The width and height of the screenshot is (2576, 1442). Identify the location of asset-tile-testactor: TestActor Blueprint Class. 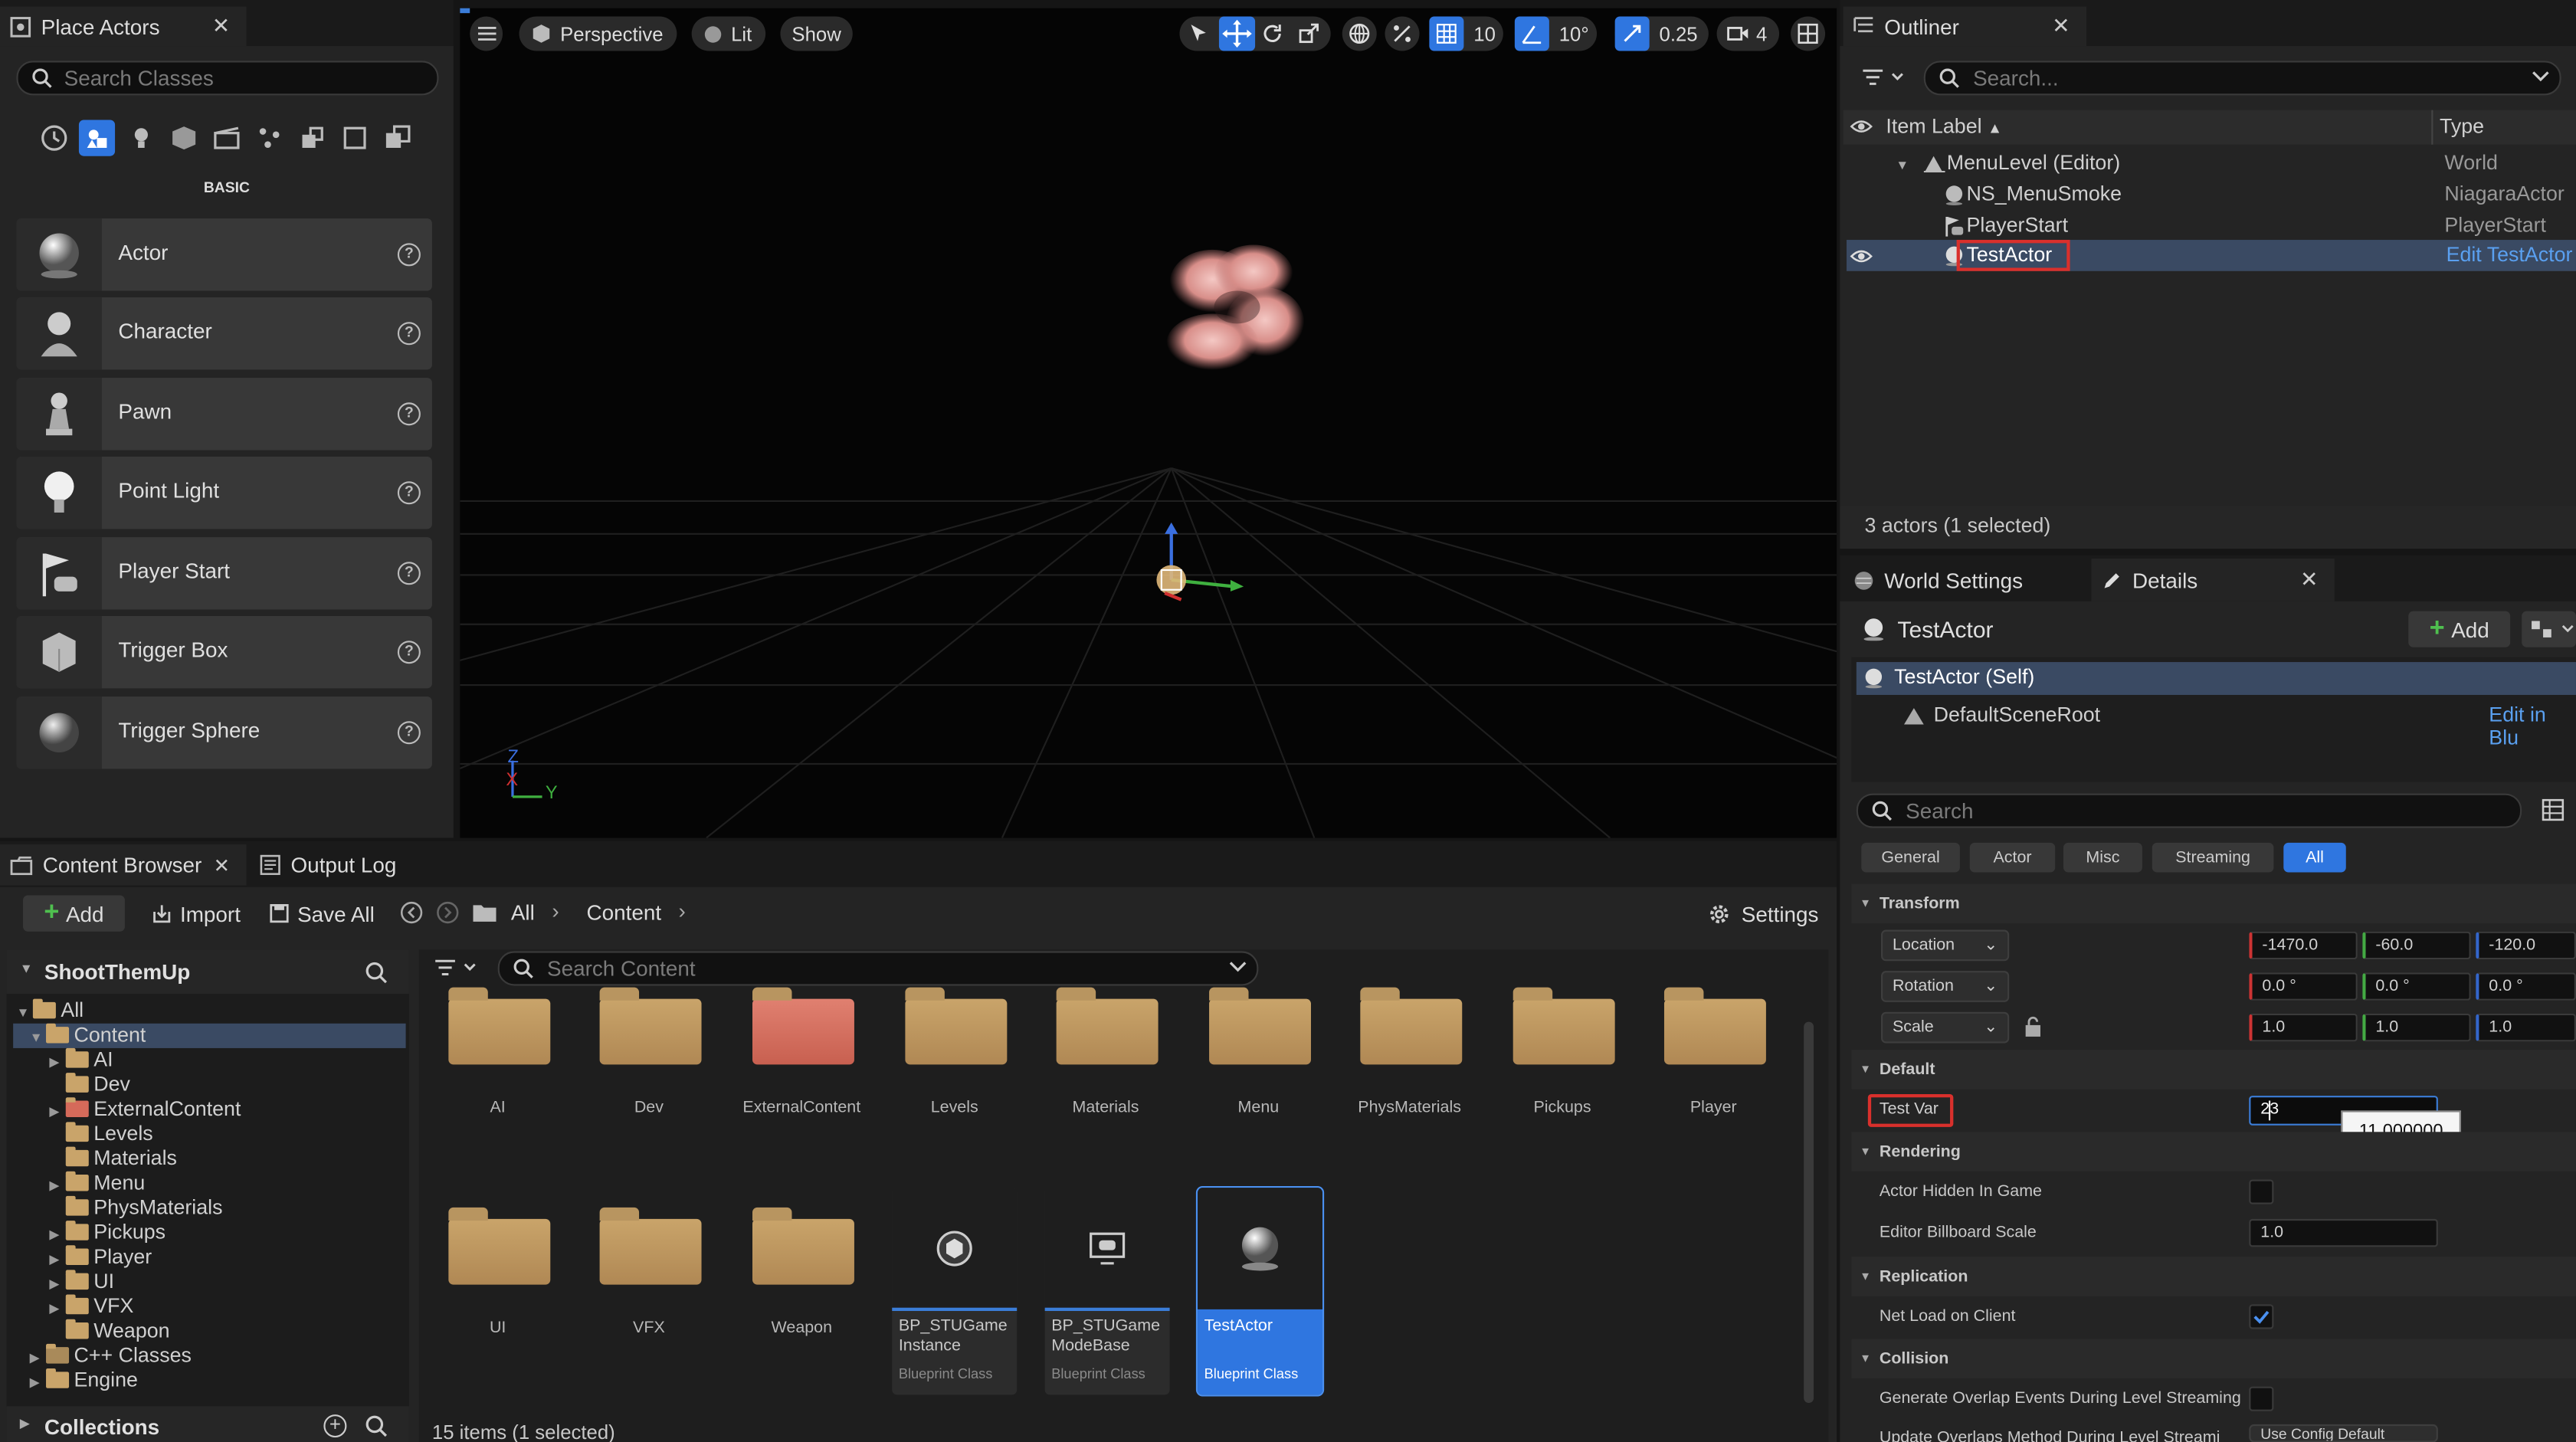
(1260, 1291).